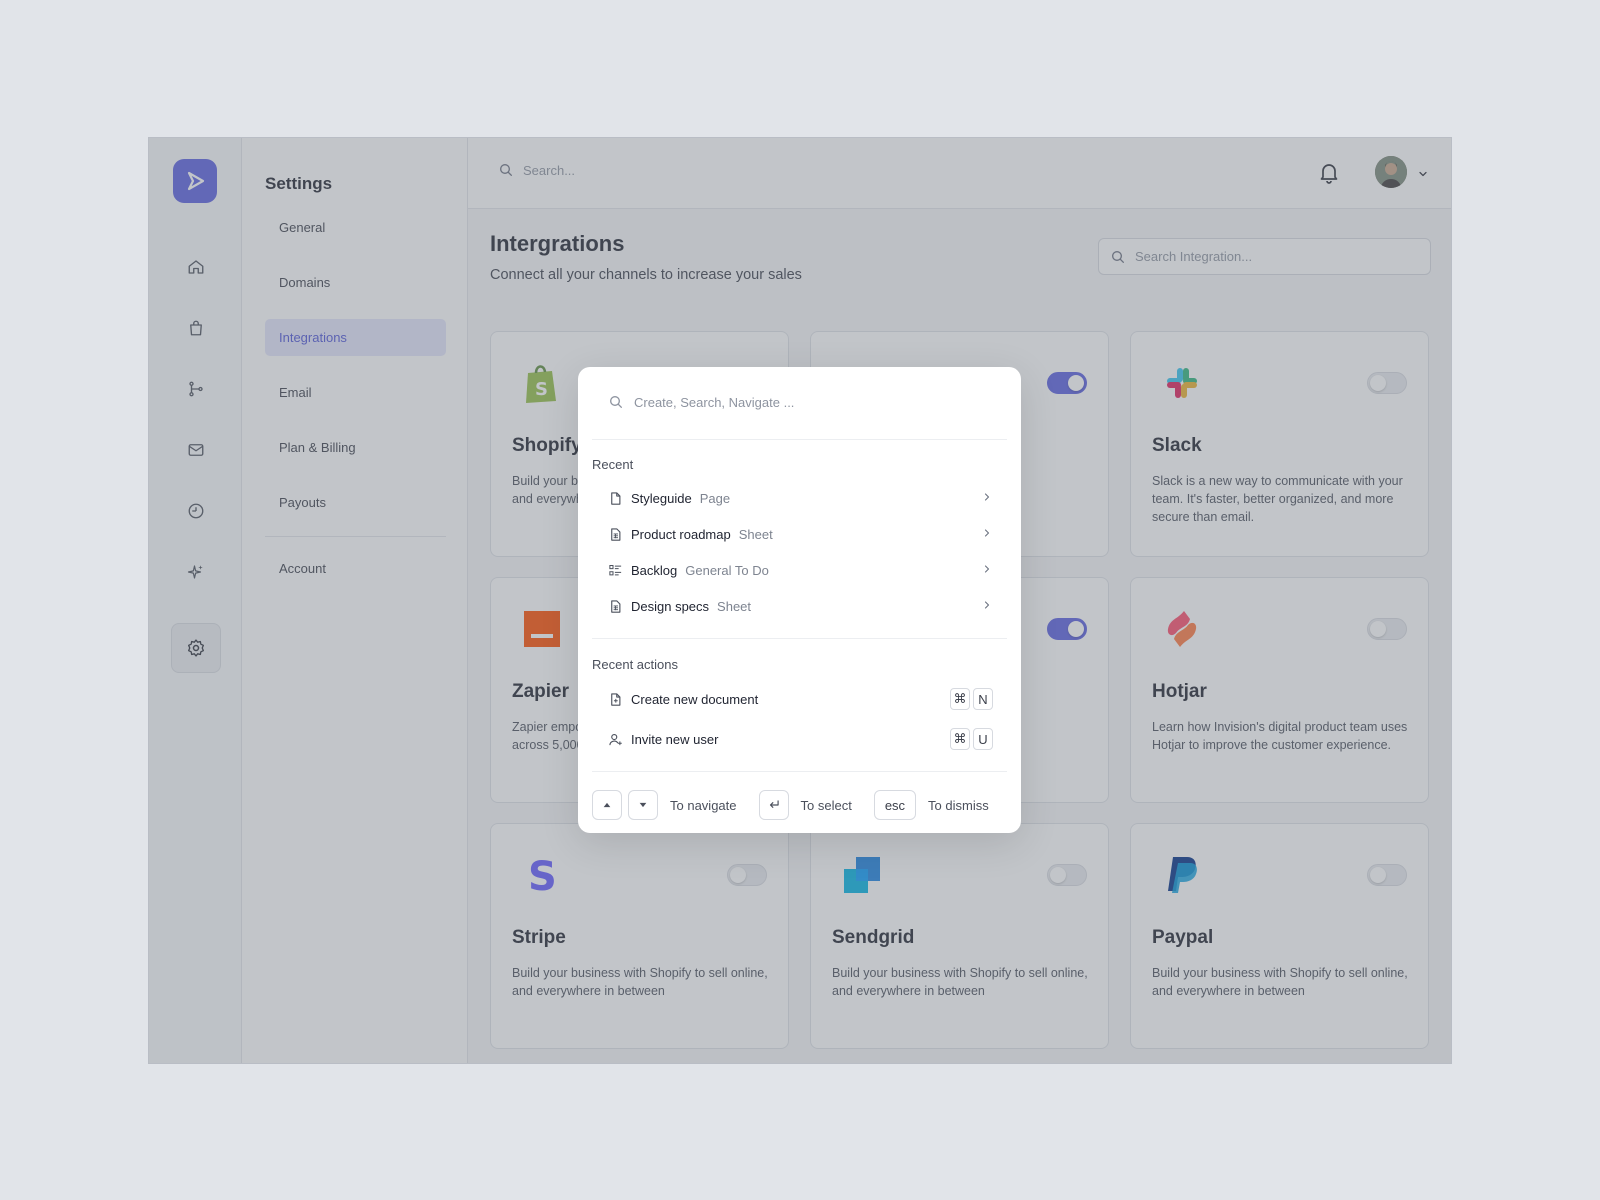 The height and width of the screenshot is (1200, 1600). What do you see at coordinates (971, 739) in the screenshot?
I see `shortcut-keys: ⌘ U` at bounding box center [971, 739].